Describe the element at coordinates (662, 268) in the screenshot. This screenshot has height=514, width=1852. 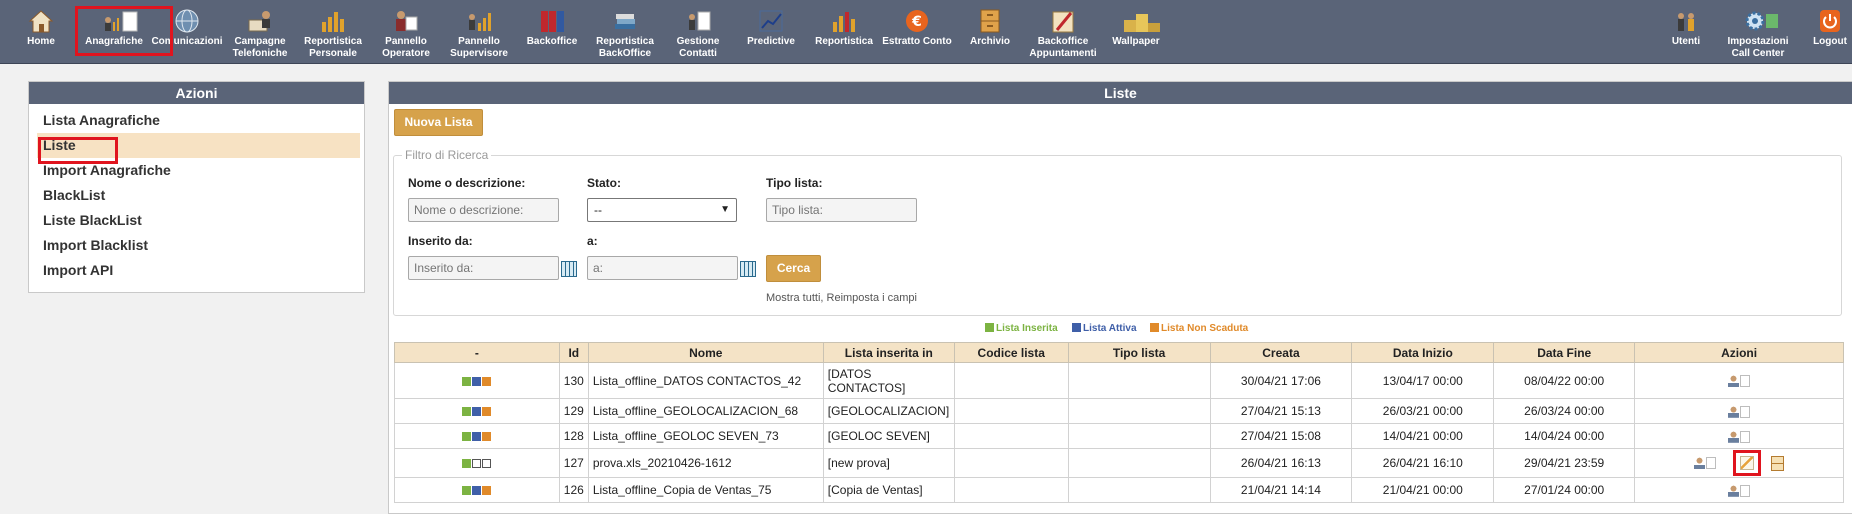
I see `to-date-input` at that location.